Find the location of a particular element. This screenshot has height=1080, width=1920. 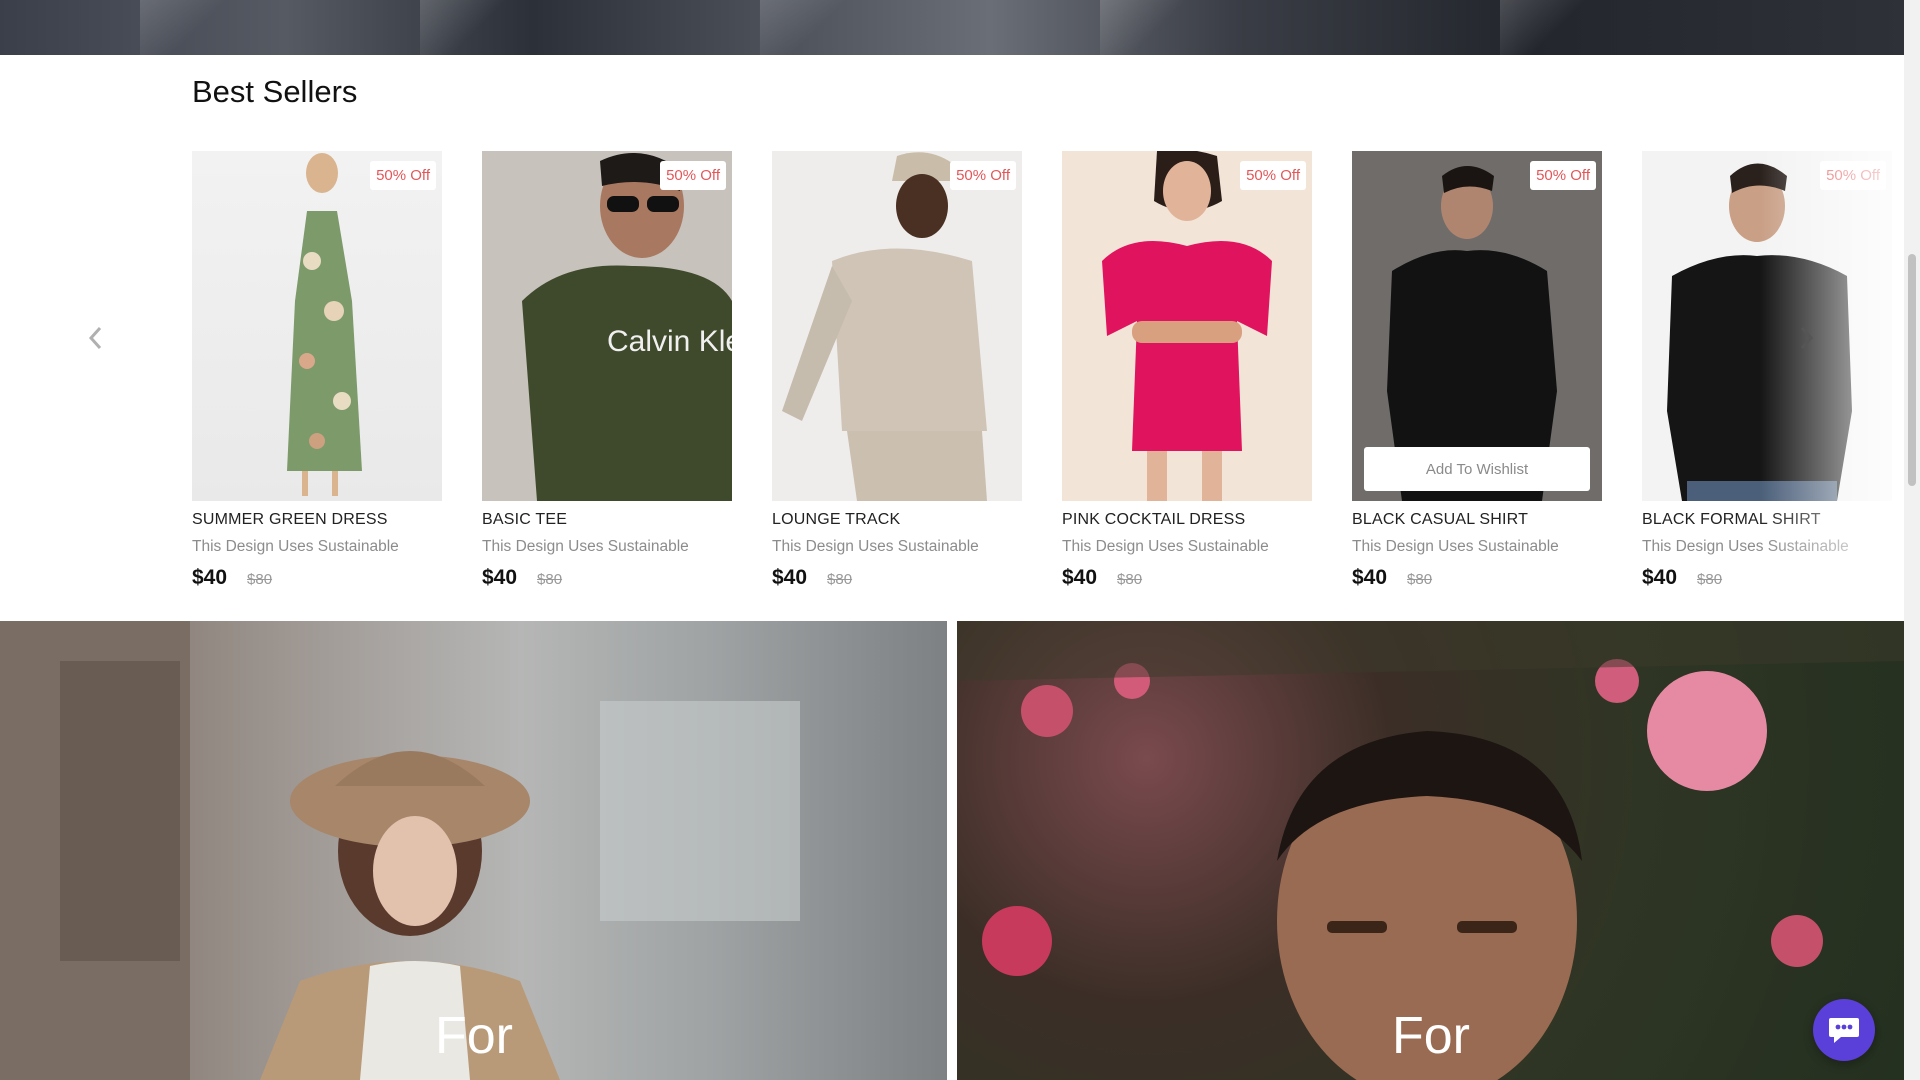

chat-button is located at coordinates (1844, 1030).